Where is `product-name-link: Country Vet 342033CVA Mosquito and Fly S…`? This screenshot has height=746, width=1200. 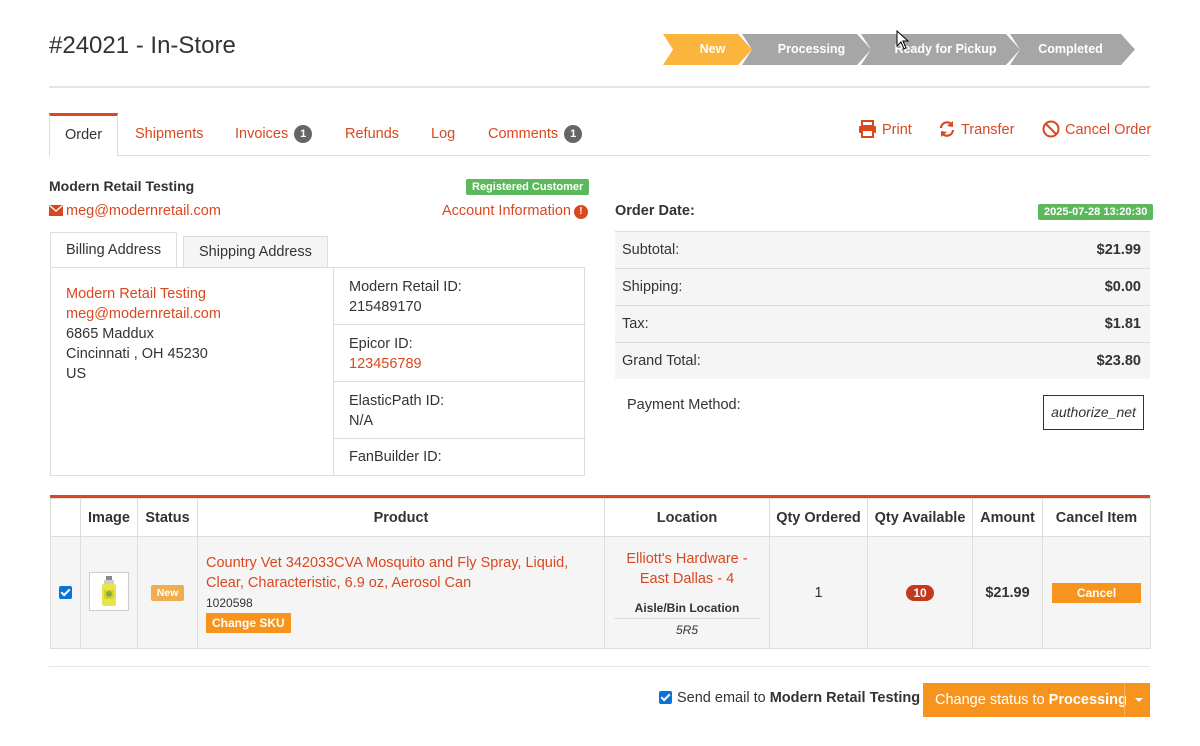 product-name-link: Country Vet 342033CVA Mosquito and Fly S… is located at coordinates (404, 573).